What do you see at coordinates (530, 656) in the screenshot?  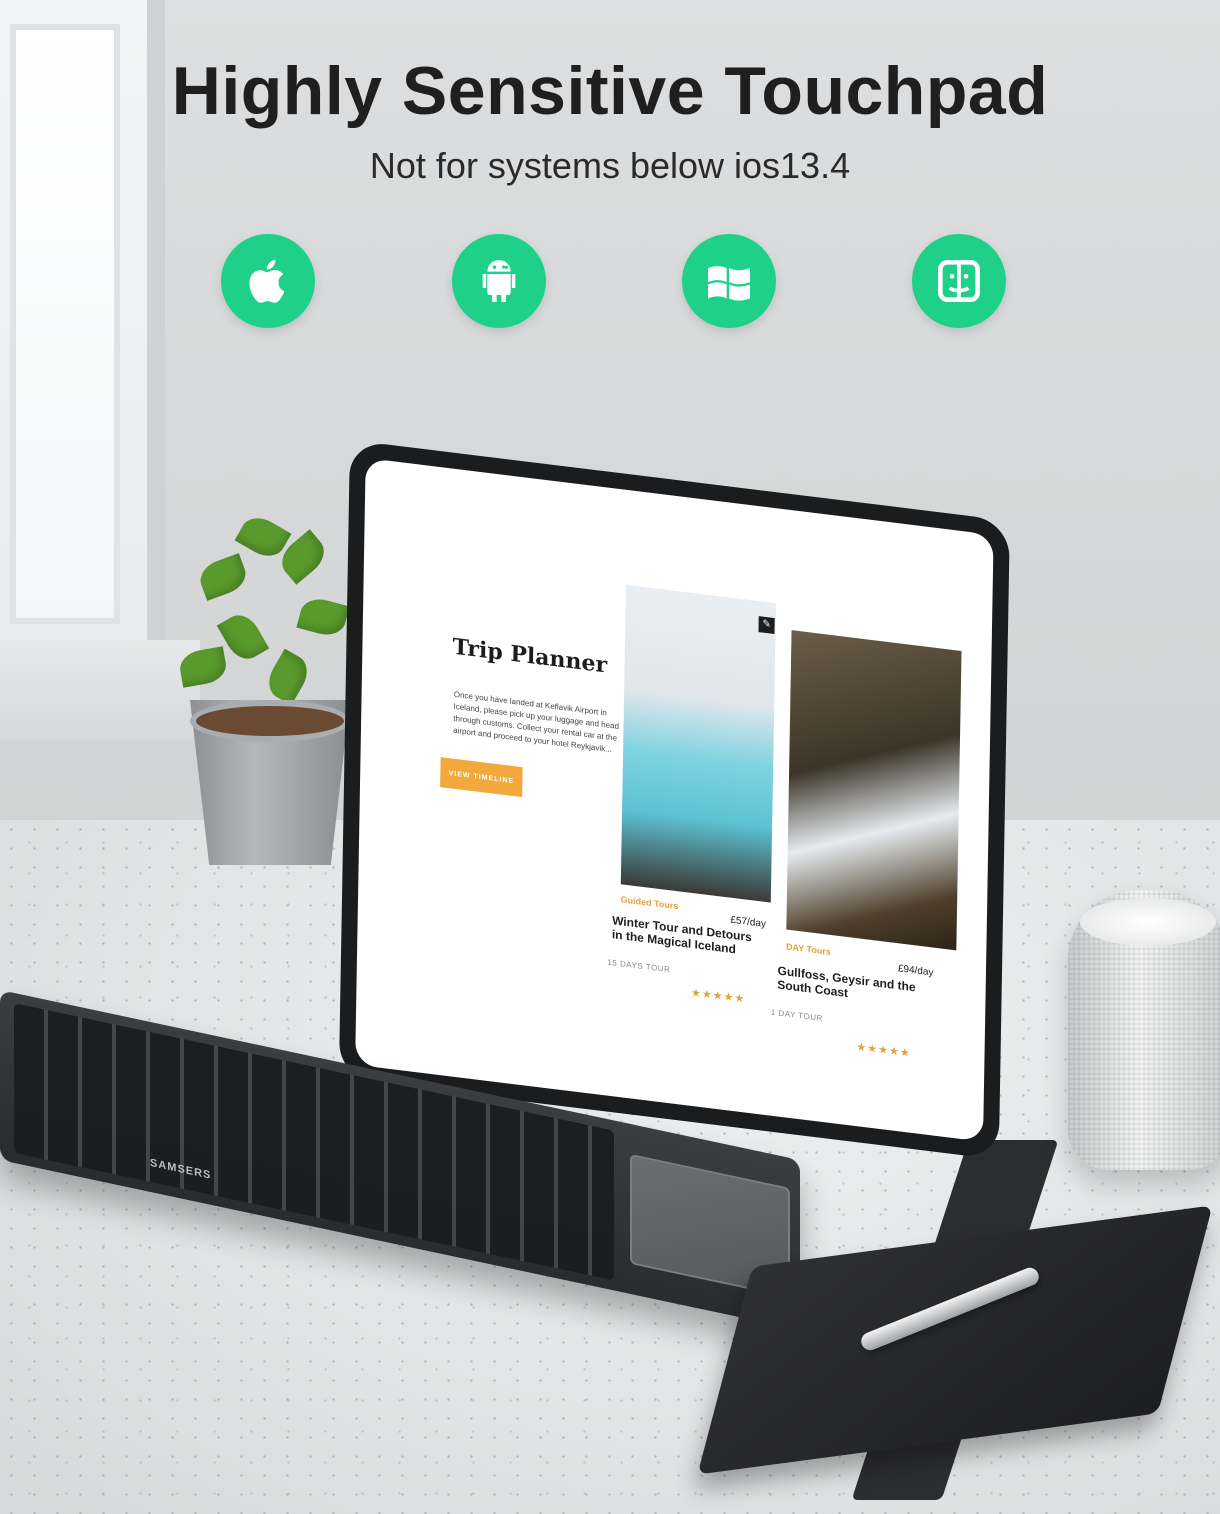 I see `trip-planner-title: Trip Planner` at bounding box center [530, 656].